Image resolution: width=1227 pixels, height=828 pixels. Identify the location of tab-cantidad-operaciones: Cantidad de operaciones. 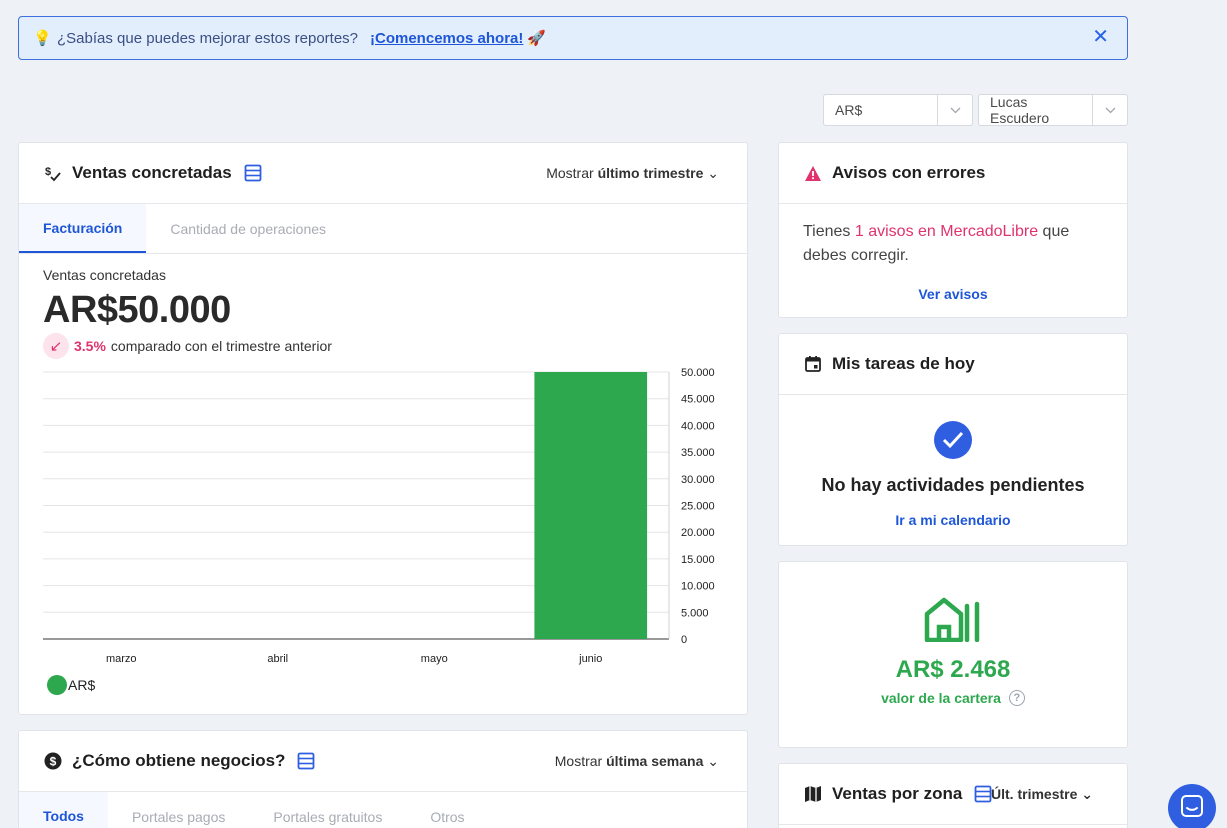
(248, 228).